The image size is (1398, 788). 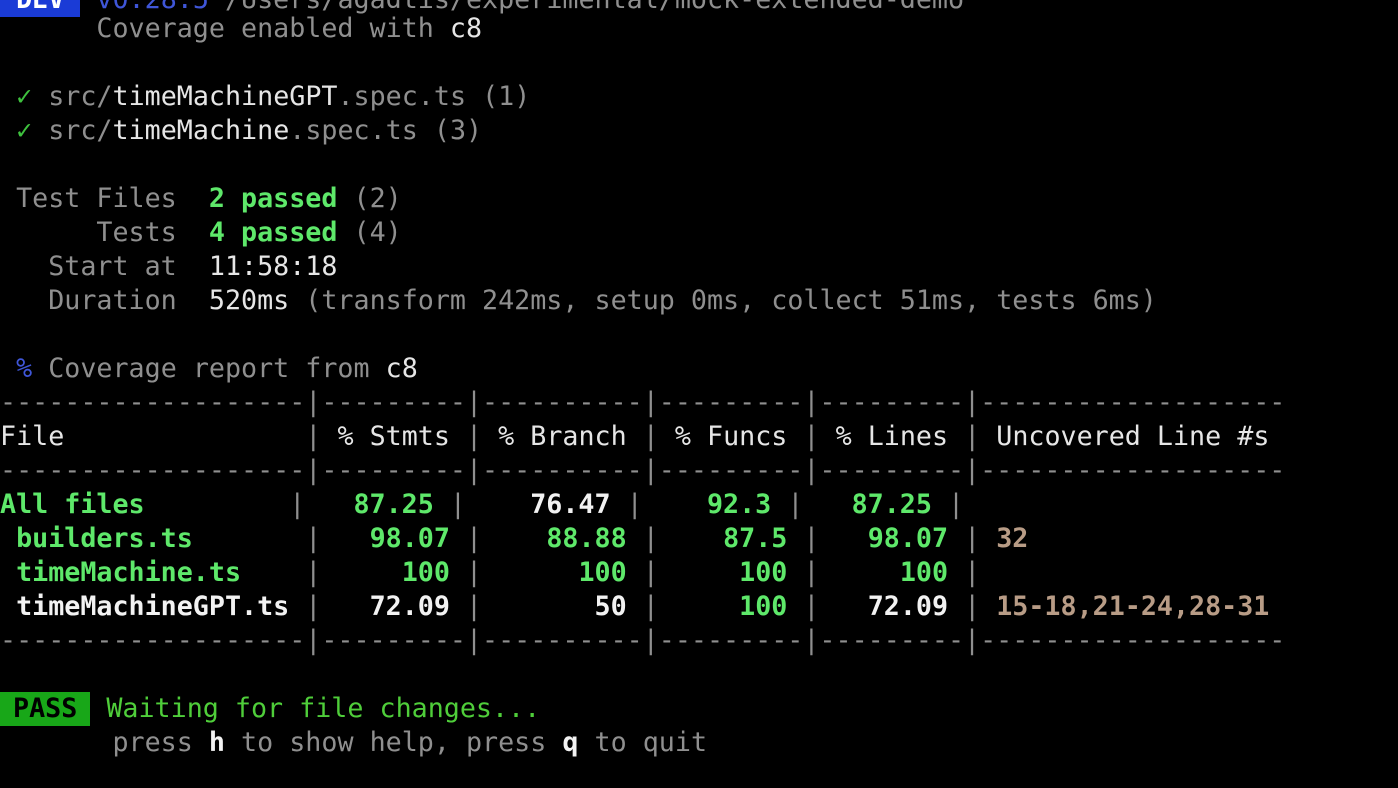 What do you see at coordinates (273, 266) in the screenshot?
I see `summary-value: 11:58:18` at bounding box center [273, 266].